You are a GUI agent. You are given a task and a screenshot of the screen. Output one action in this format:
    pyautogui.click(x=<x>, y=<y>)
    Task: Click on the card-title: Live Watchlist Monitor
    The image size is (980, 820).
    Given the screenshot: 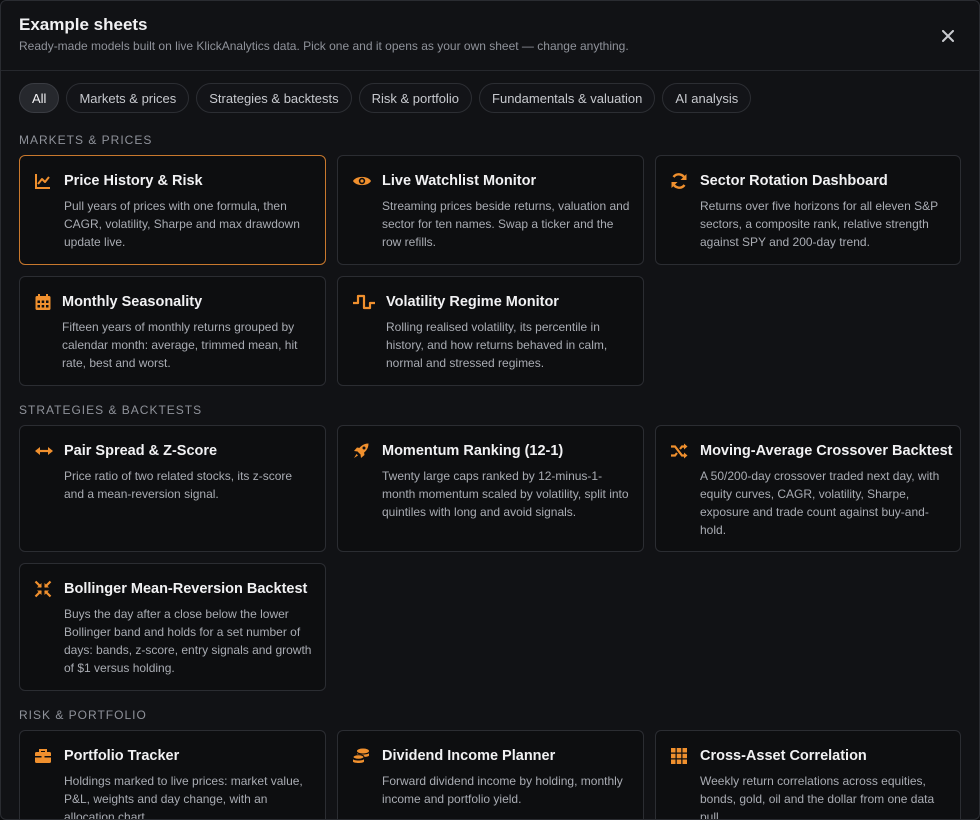 What is the action you would take?
    pyautogui.click(x=459, y=181)
    